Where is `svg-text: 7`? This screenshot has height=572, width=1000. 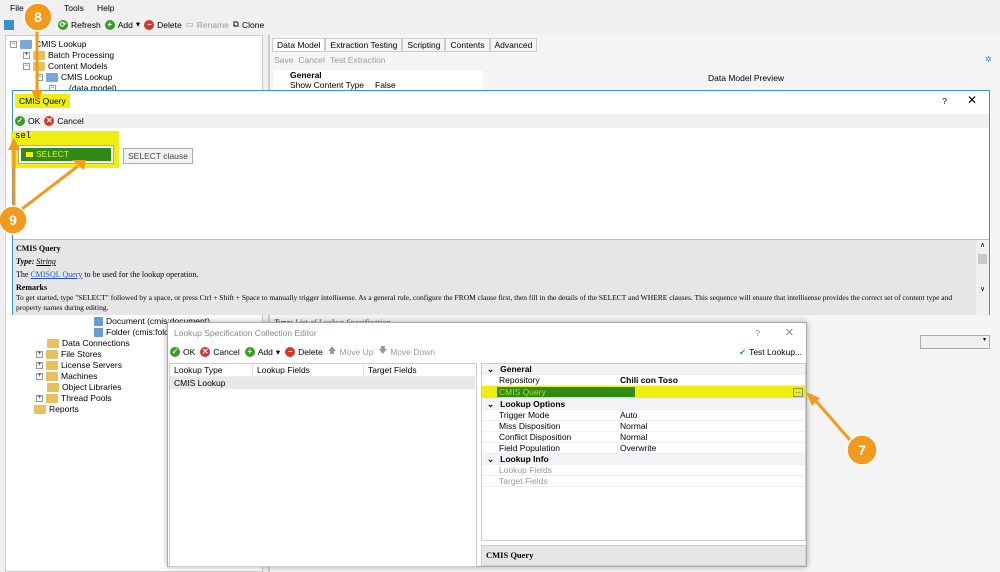 svg-text: 7 is located at coordinates (862, 450).